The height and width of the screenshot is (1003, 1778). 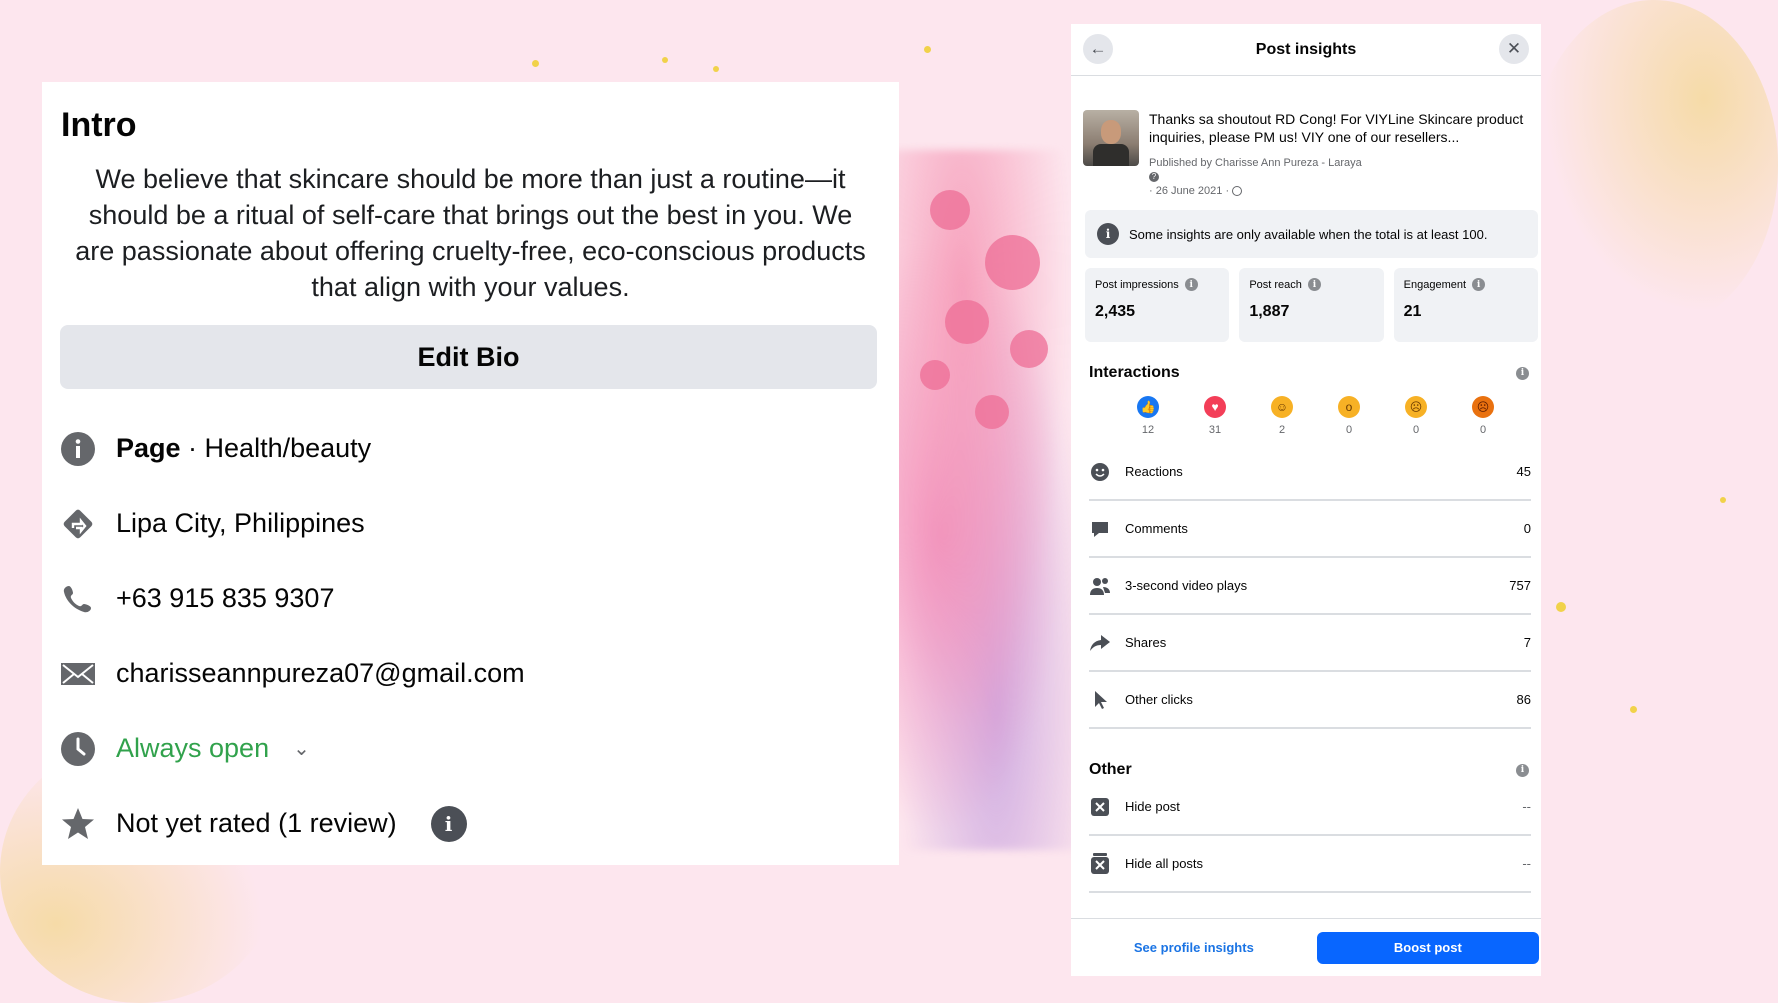 What do you see at coordinates (1523, 699) in the screenshot?
I see `stat-value: 86` at bounding box center [1523, 699].